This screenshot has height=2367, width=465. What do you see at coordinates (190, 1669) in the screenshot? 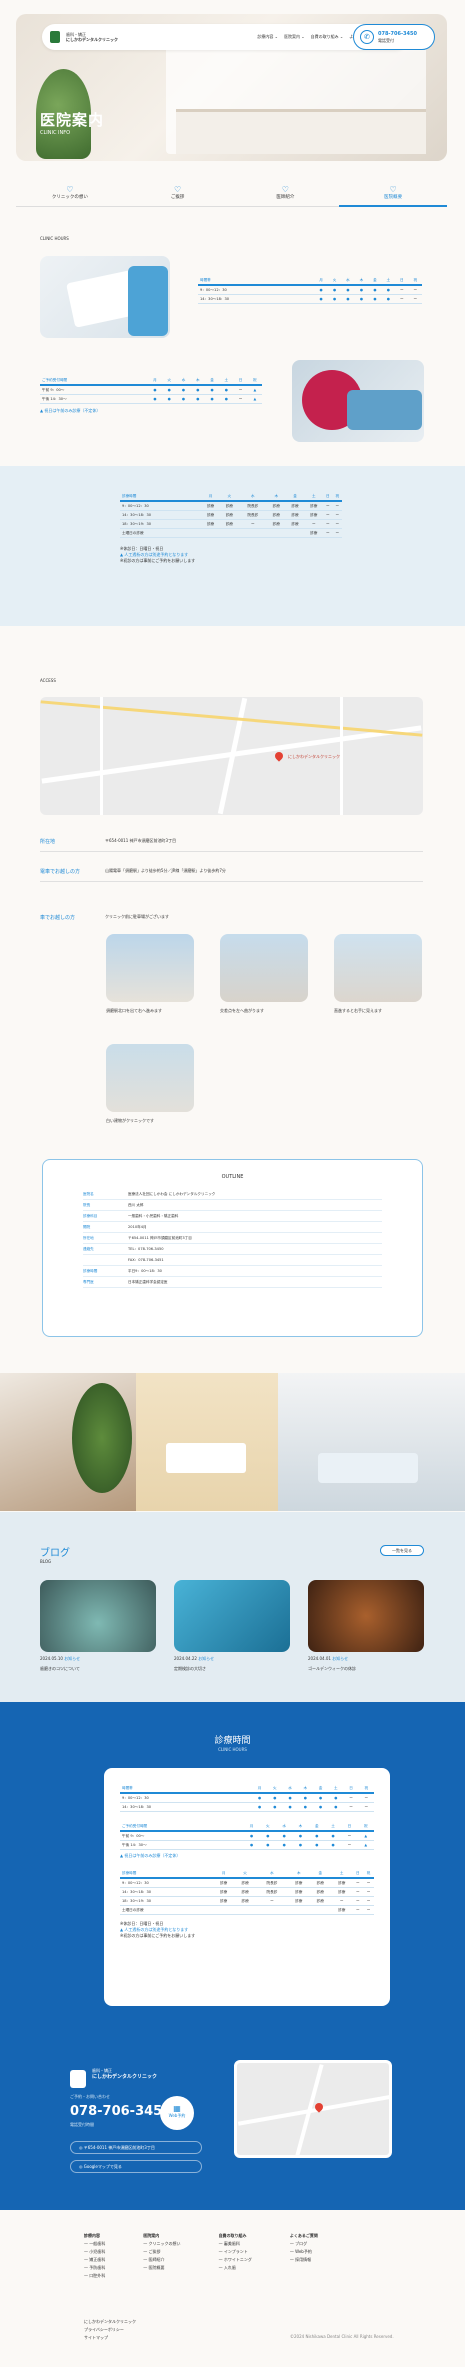
I see `blog-title-2: 定期検診の大切さ` at bounding box center [190, 1669].